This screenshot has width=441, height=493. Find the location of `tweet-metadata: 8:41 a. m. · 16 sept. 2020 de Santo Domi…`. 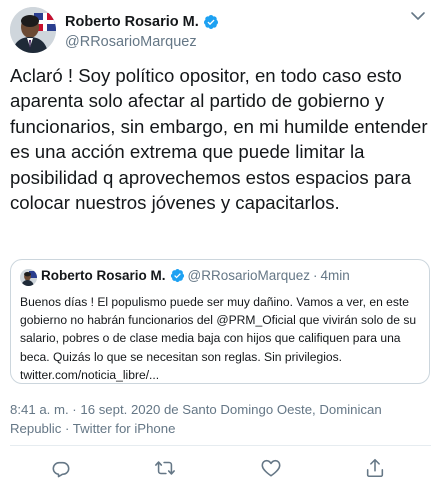

tweet-metadata: 8:41 a. m. · 16 sept. 2020 de Santo Domi… is located at coordinates (196, 419).